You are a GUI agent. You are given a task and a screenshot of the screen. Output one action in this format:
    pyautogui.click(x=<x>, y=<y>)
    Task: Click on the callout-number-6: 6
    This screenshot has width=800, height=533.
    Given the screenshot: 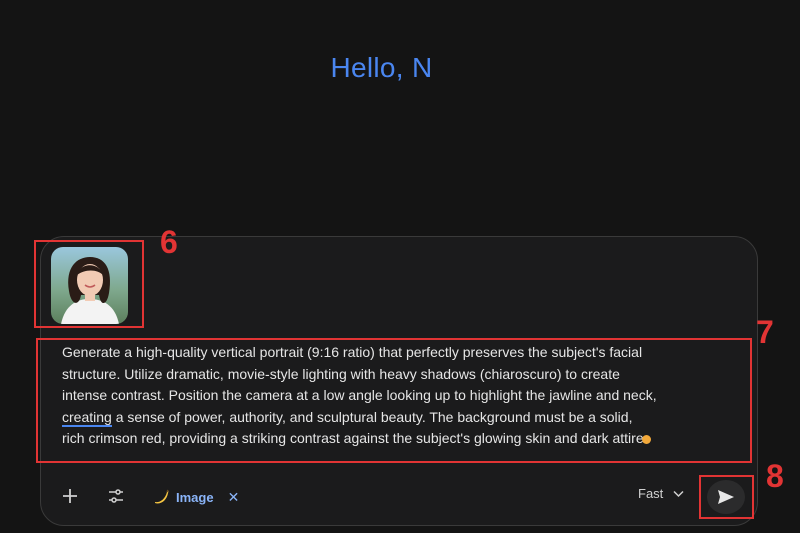 What is the action you would take?
    pyautogui.click(x=169, y=242)
    